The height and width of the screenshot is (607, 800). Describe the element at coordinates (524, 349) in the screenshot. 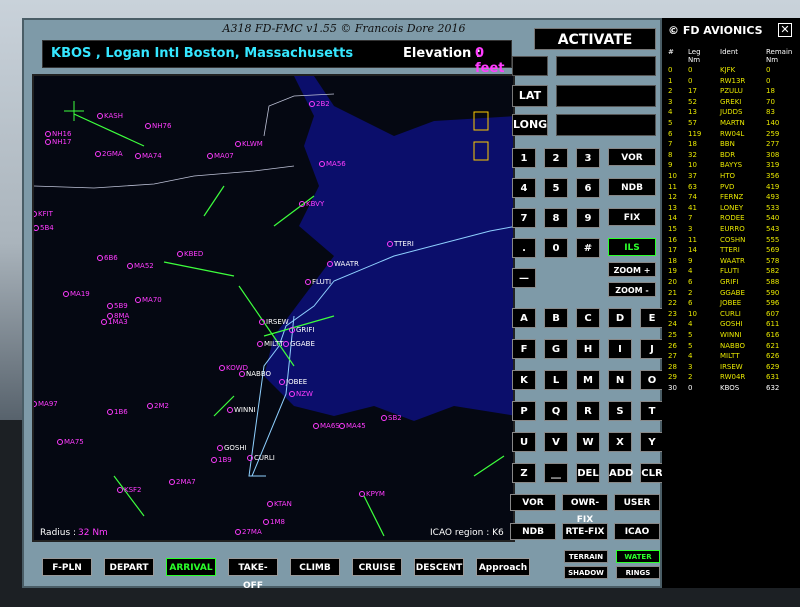

I see `key-f: F` at that location.